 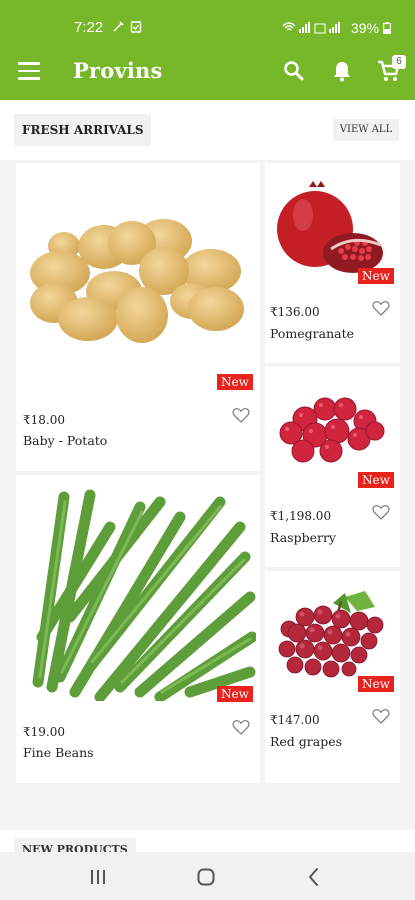 I want to click on status-time: 7:22, so click(x=89, y=27).